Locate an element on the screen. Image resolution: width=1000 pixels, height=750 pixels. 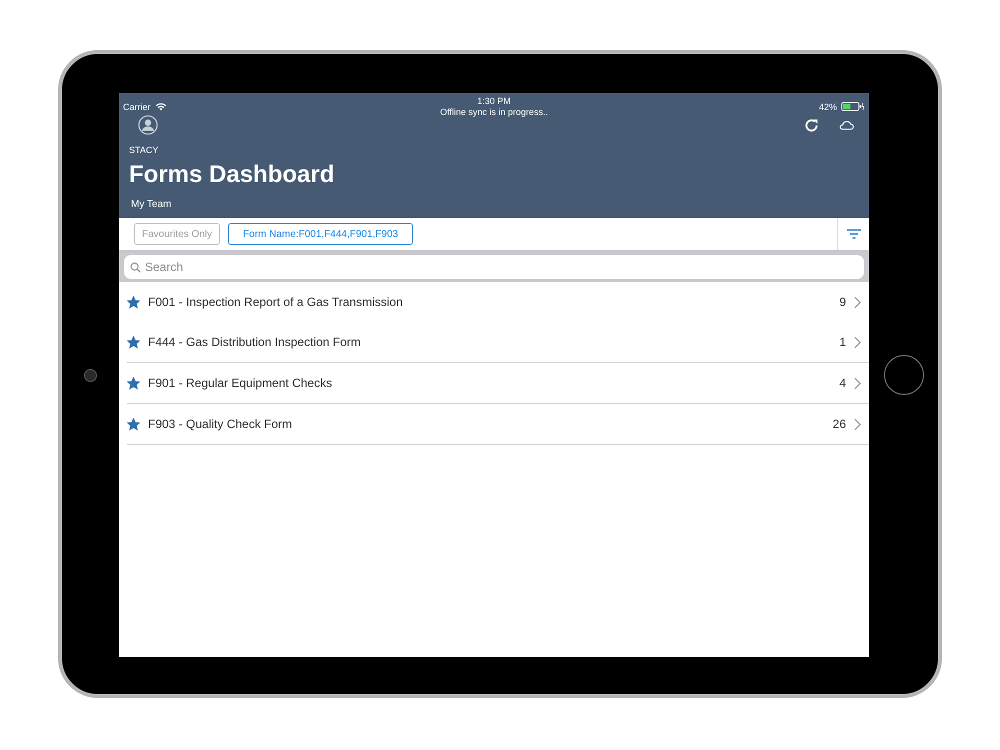
home-button is located at coordinates (904, 375).